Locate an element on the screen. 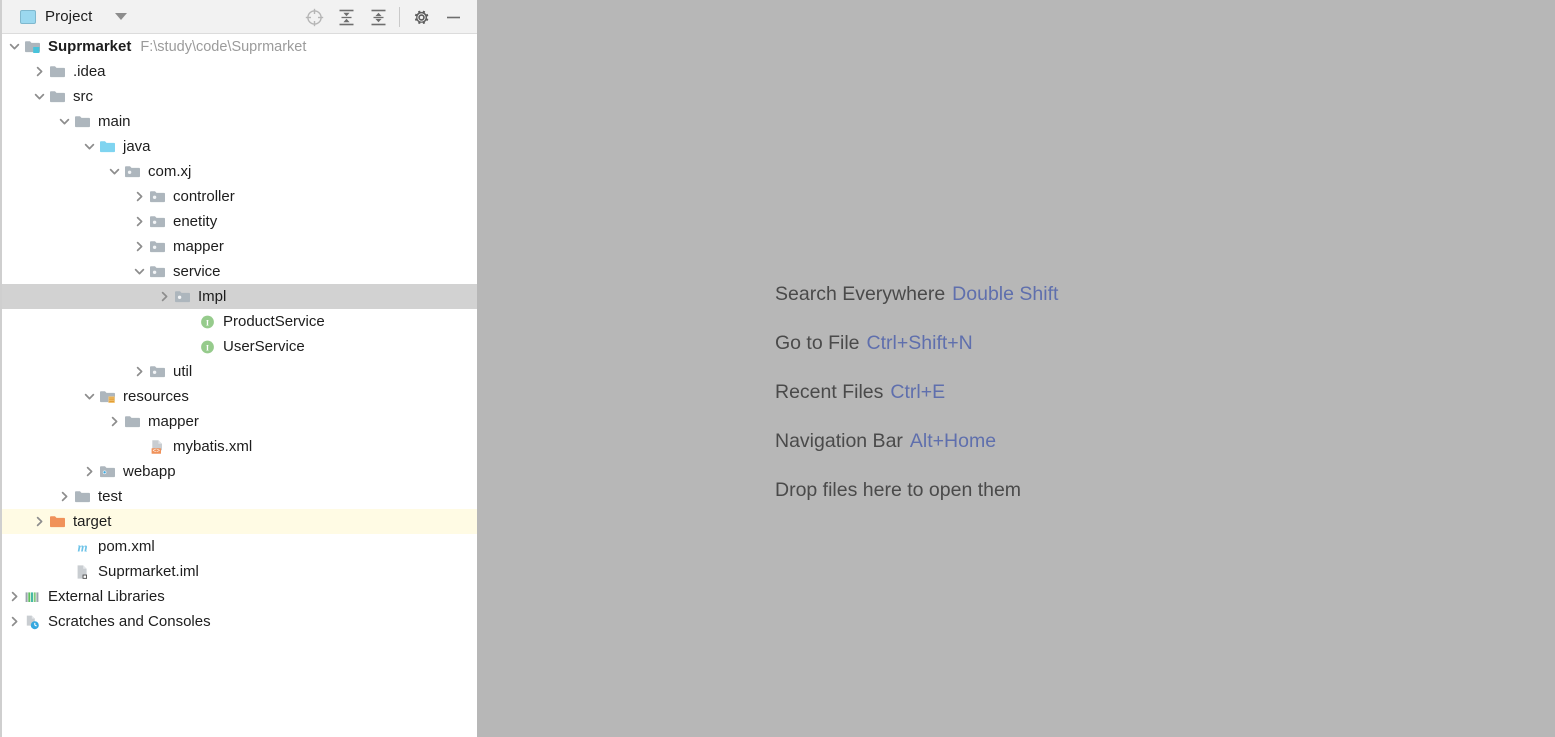 Image resolution: width=1555 pixels, height=737 pixels. tree-node-label: util is located at coordinates (183, 371).